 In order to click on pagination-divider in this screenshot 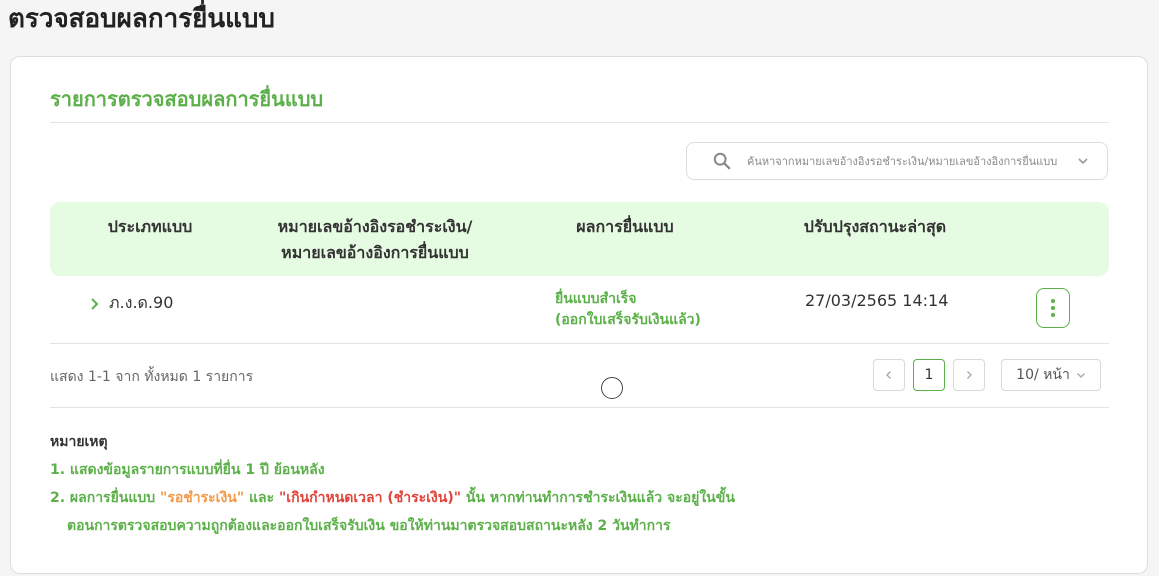, I will do `click(579, 407)`.